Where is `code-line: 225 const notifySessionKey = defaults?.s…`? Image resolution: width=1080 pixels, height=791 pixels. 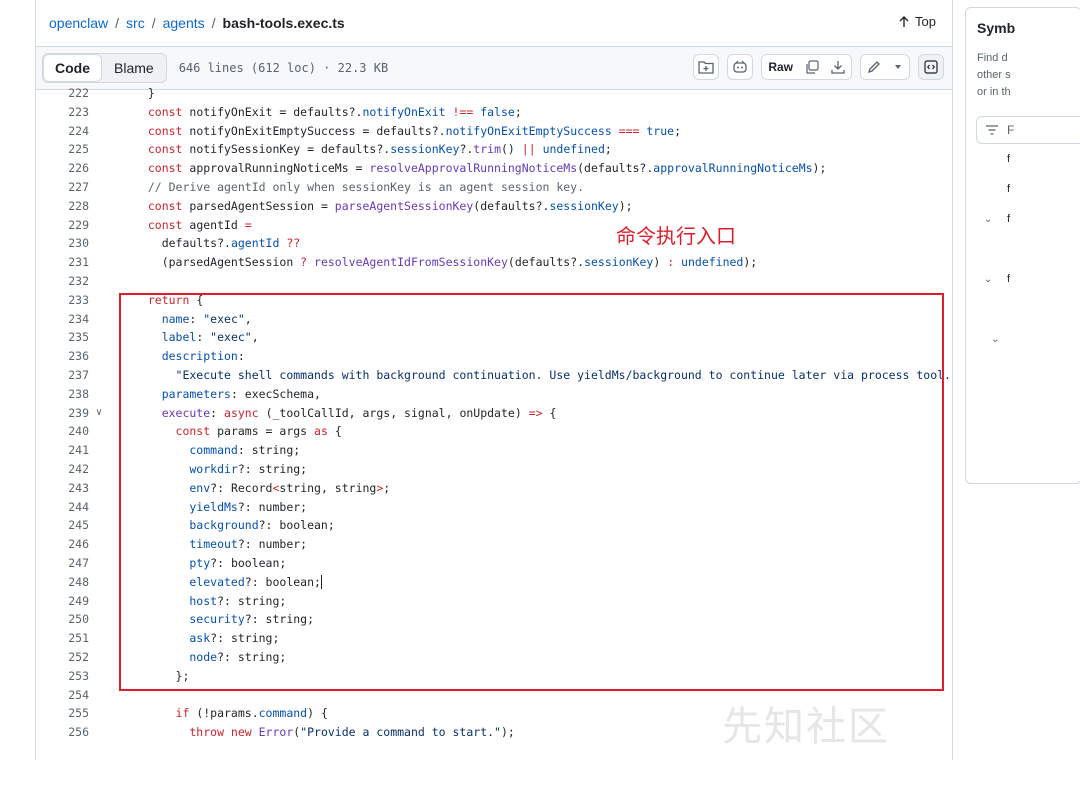
code-line: 225 const notifySessionKey = defaults?.s… is located at coordinates (494, 149).